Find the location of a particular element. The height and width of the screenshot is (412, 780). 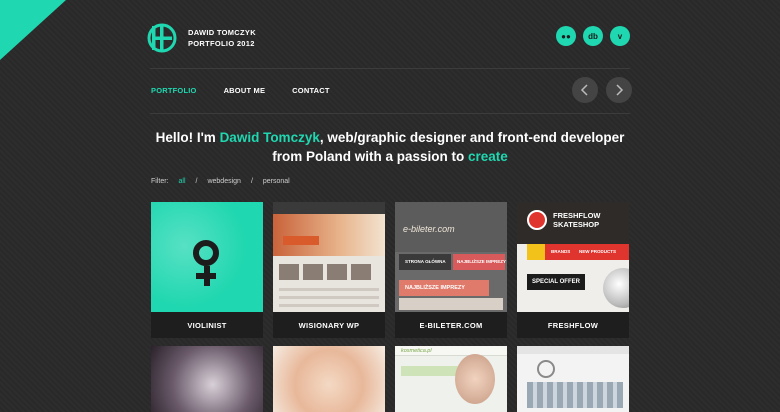

corner-accent is located at coordinates (33, 30).